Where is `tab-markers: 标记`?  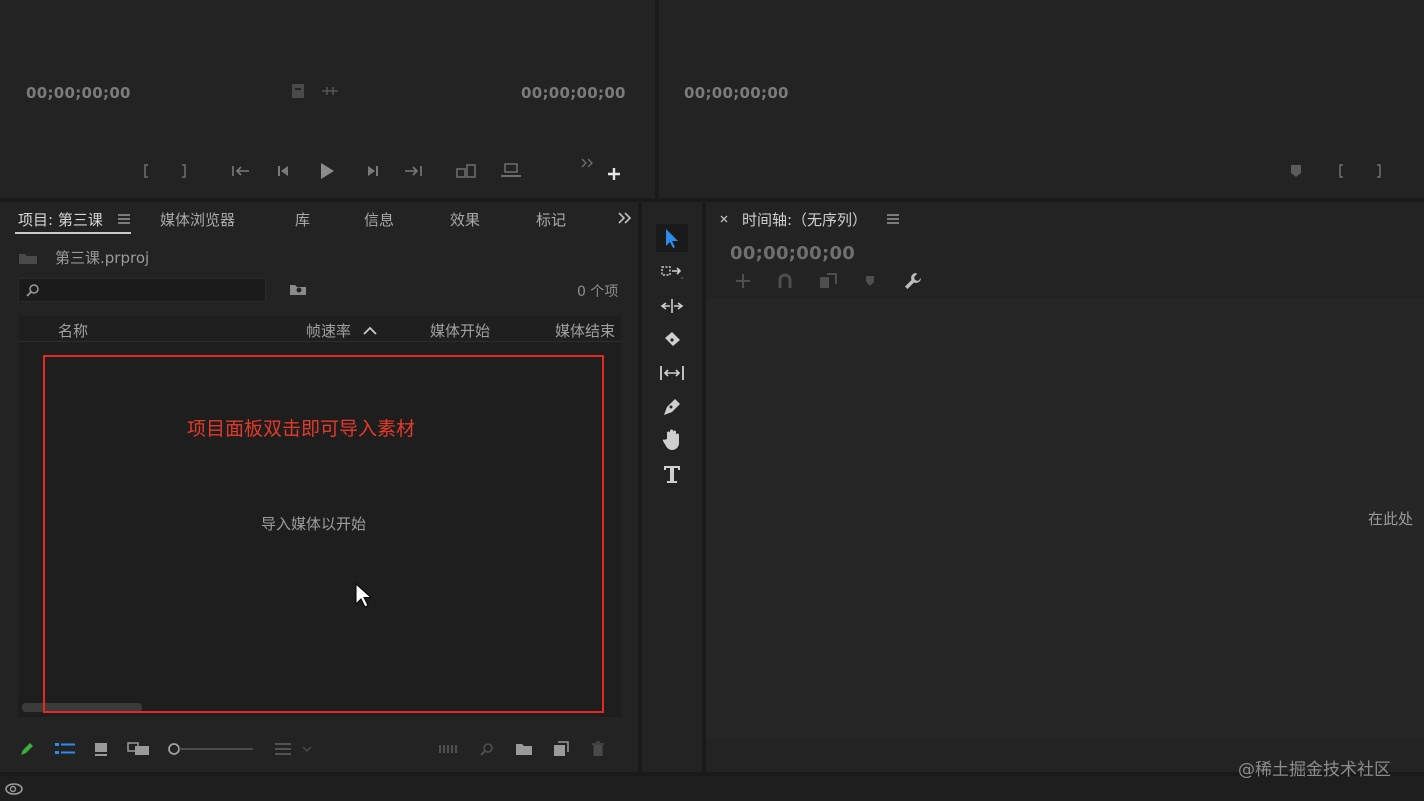 tab-markers: 标记 is located at coordinates (551, 219).